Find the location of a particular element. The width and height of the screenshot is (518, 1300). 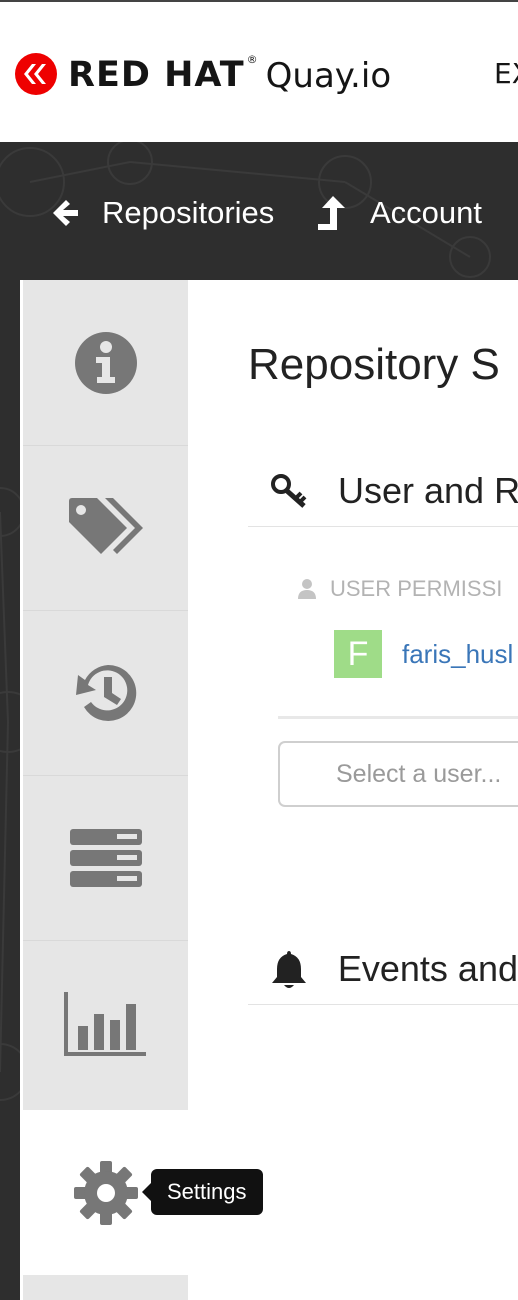

history-icon is located at coordinates (105, 692).